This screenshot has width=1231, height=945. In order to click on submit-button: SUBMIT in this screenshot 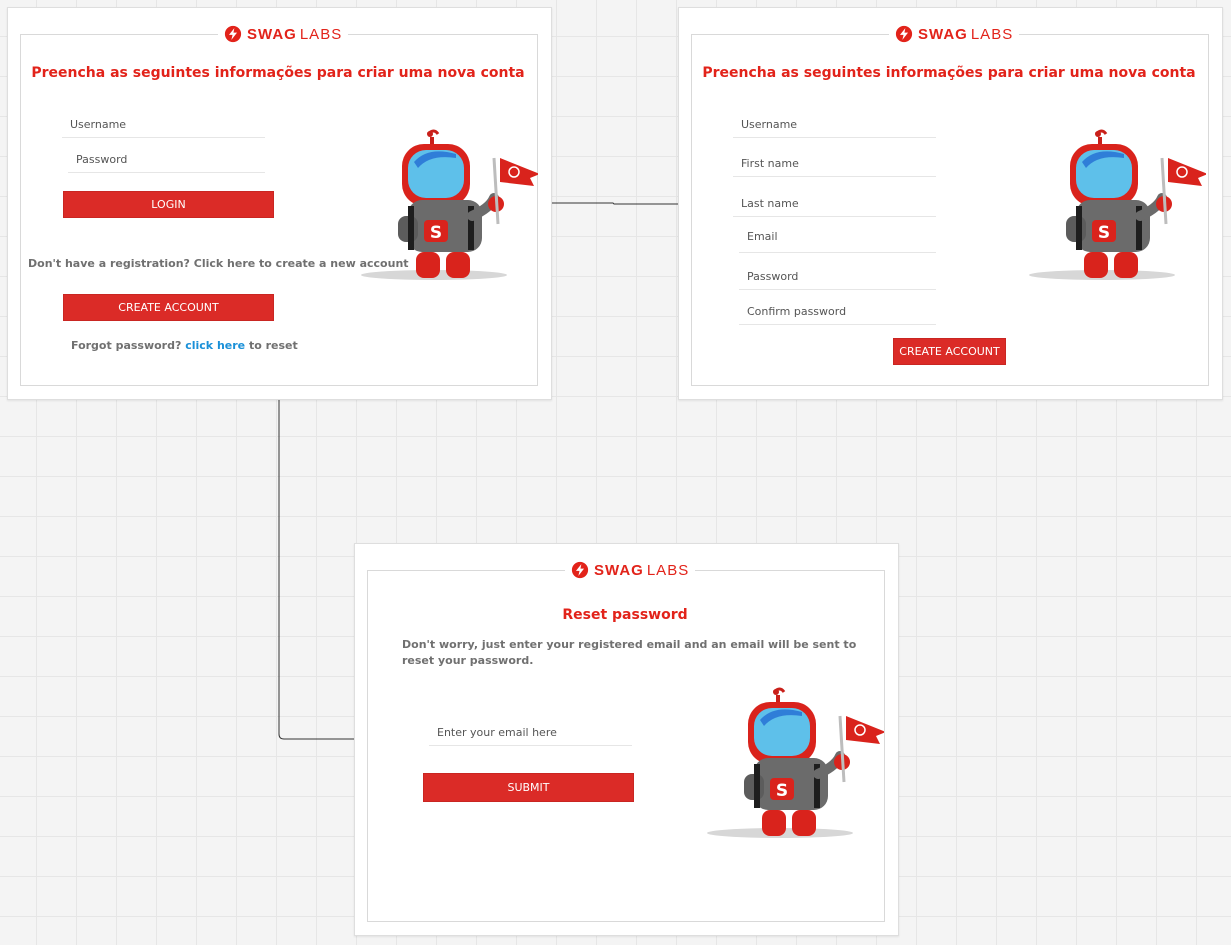, I will do `click(528, 787)`.